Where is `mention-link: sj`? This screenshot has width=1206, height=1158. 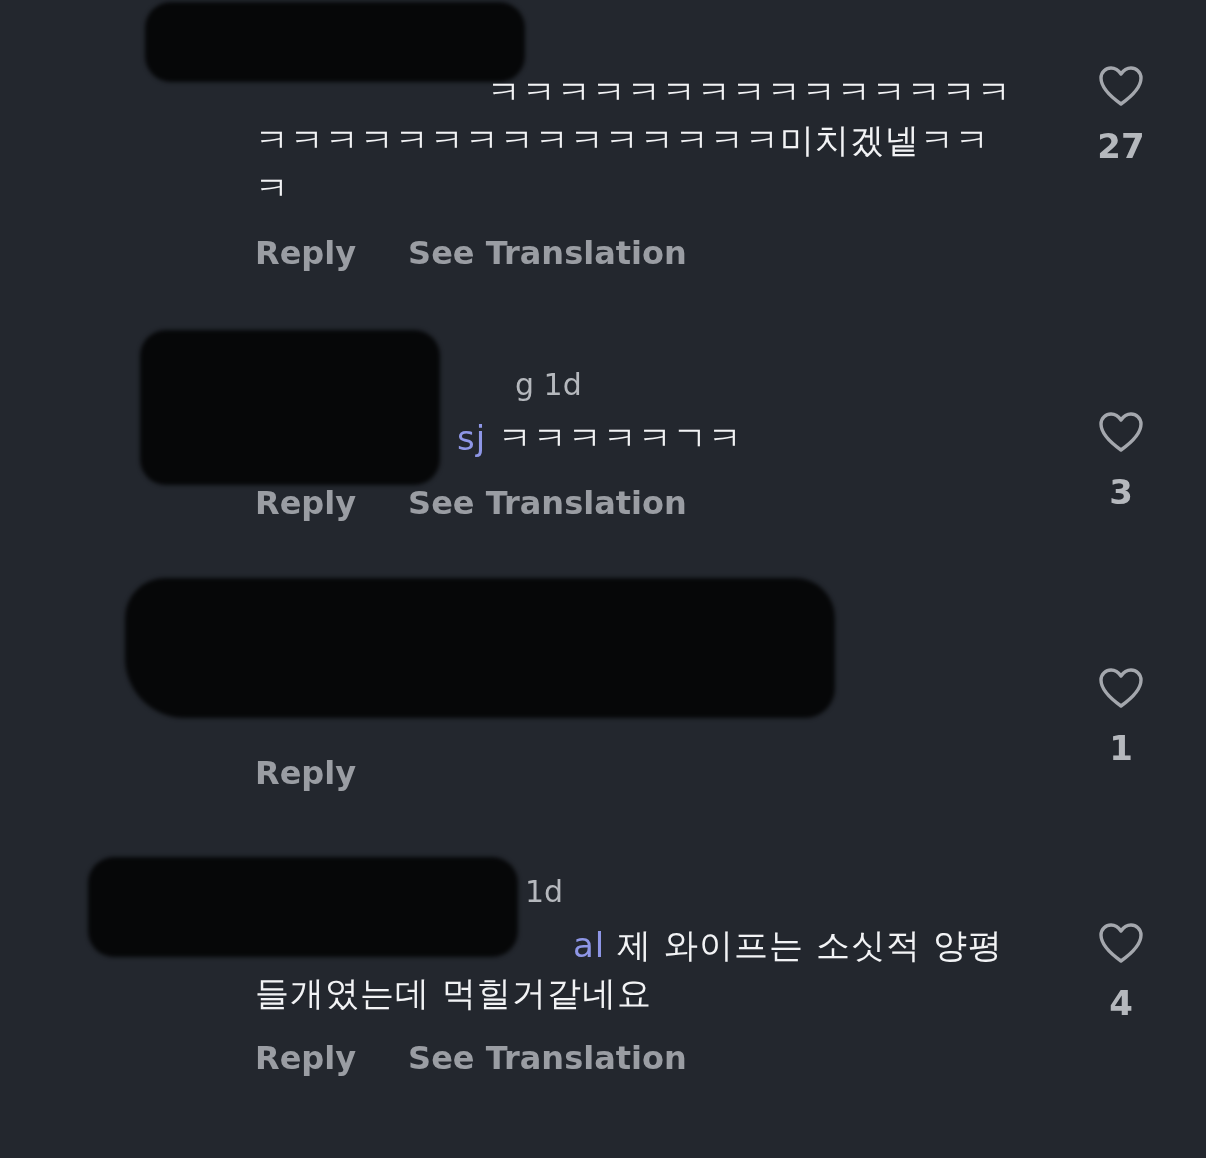
mention-link: sj is located at coordinates (472, 438).